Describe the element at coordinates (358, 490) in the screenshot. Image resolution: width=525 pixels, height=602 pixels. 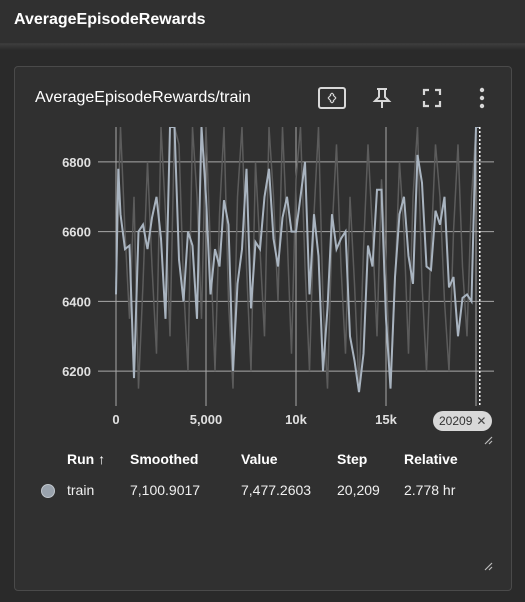
I see `step-value: 20,209` at that location.